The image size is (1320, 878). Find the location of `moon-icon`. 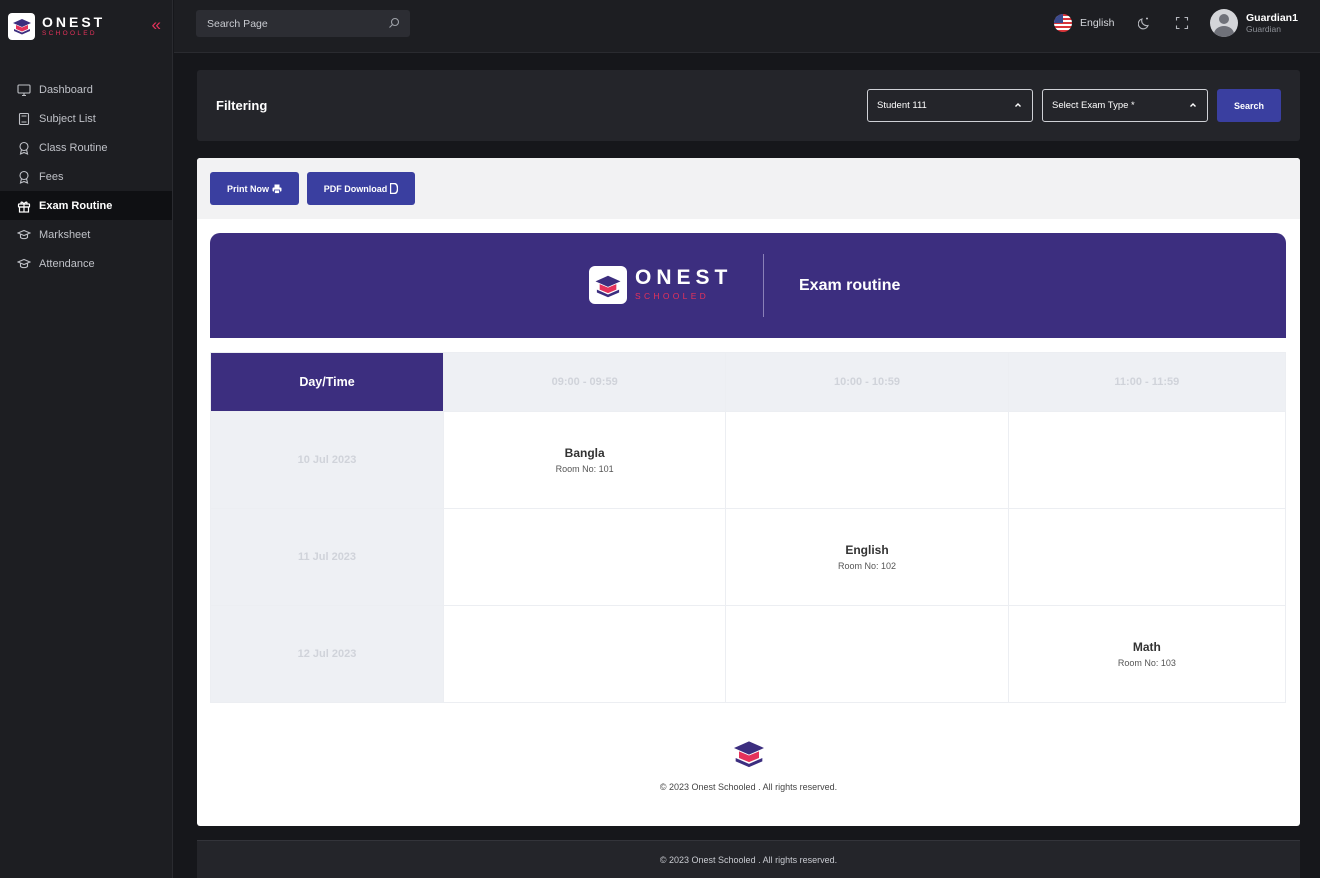

moon-icon is located at coordinates (1145, 23).